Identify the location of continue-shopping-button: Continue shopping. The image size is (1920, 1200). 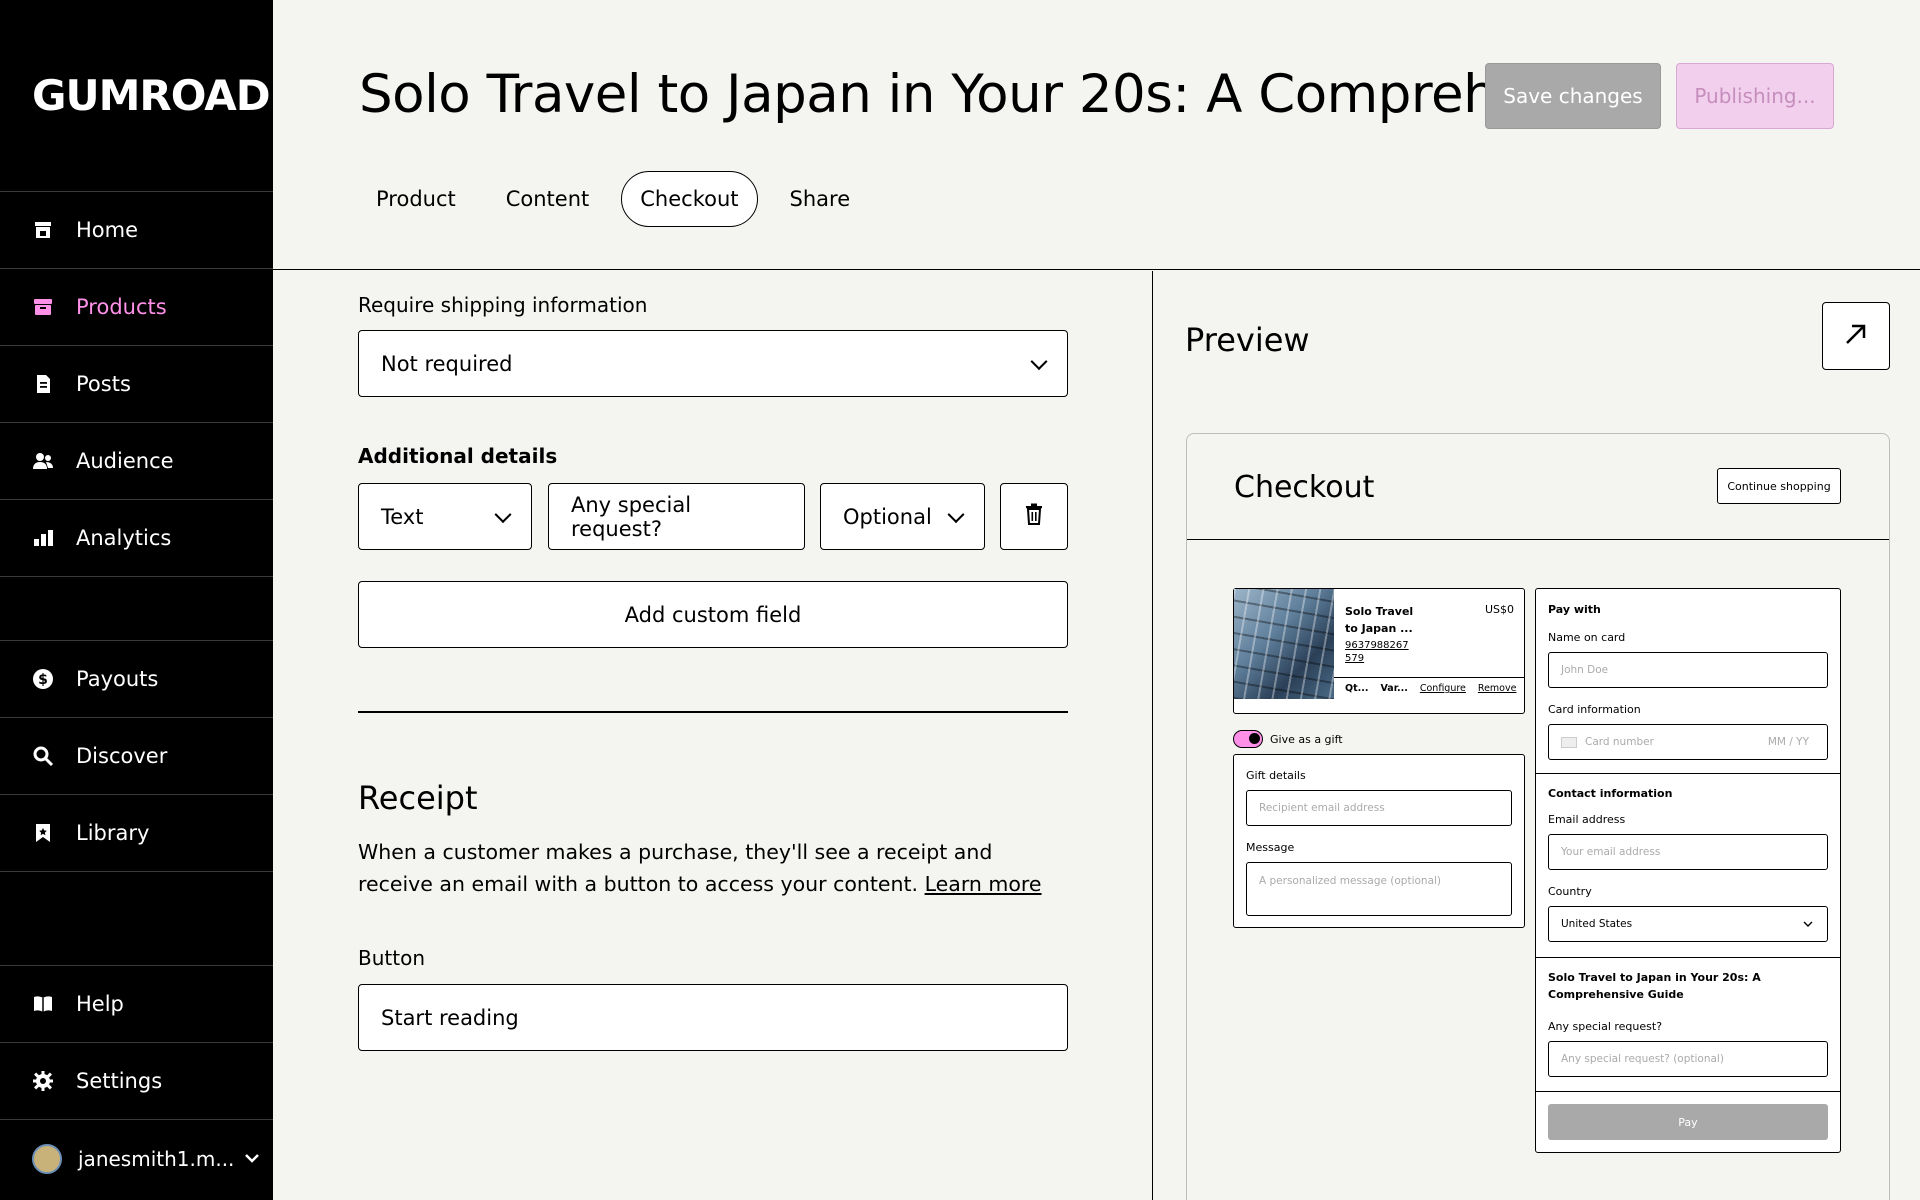
(1779, 486).